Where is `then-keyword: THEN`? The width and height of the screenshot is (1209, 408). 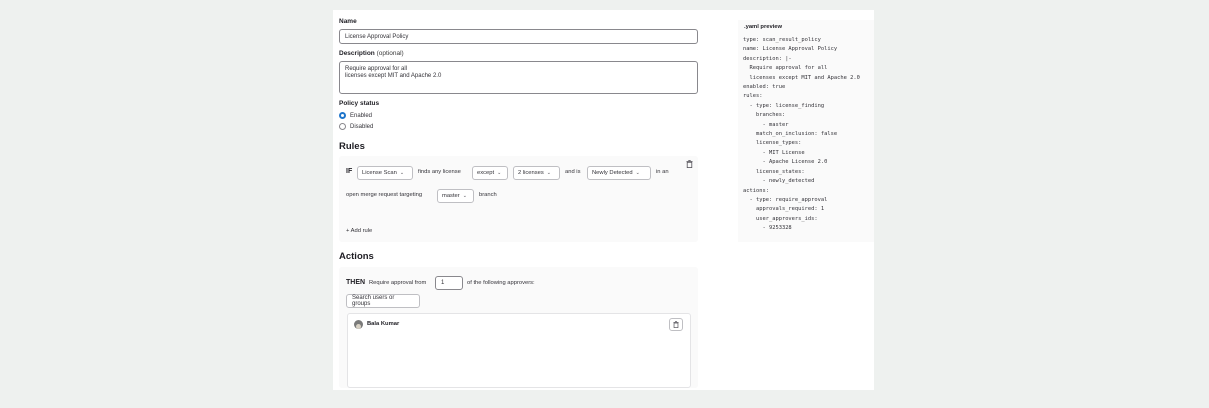 then-keyword: THEN is located at coordinates (356, 282).